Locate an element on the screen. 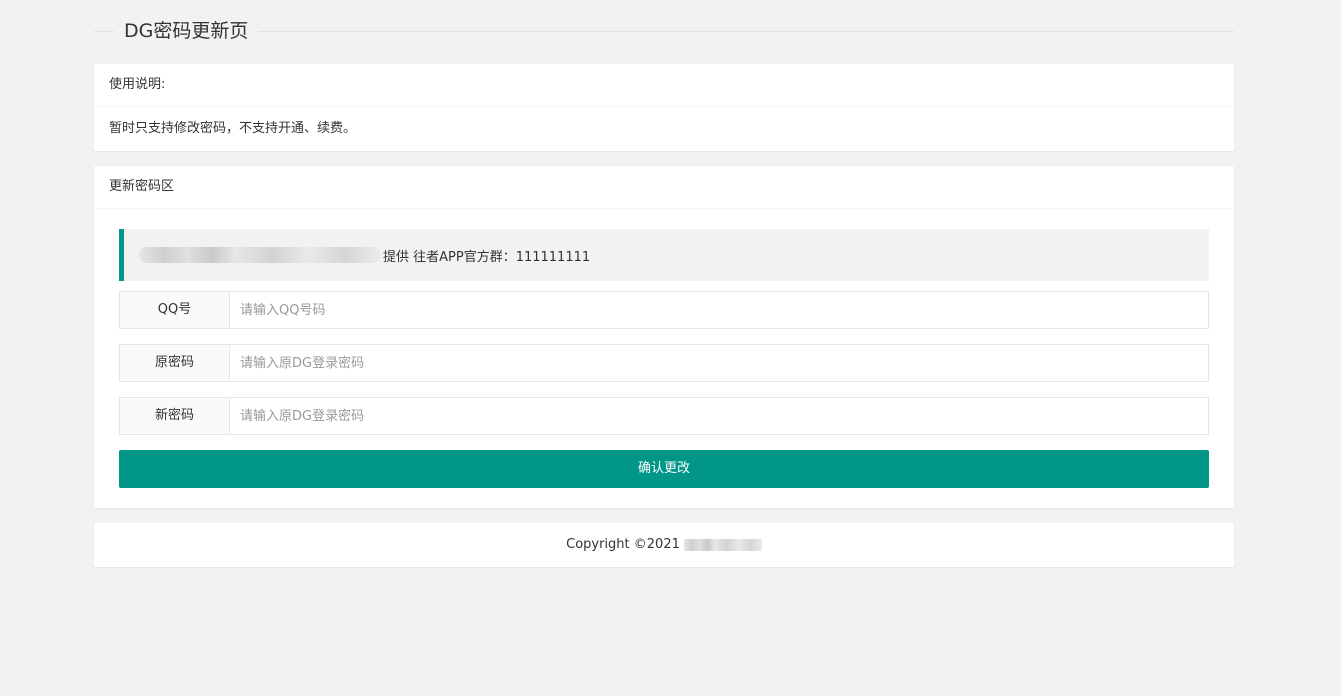 This screenshot has height=696, width=1341. qq-field-row: QQ号 is located at coordinates (664, 310).